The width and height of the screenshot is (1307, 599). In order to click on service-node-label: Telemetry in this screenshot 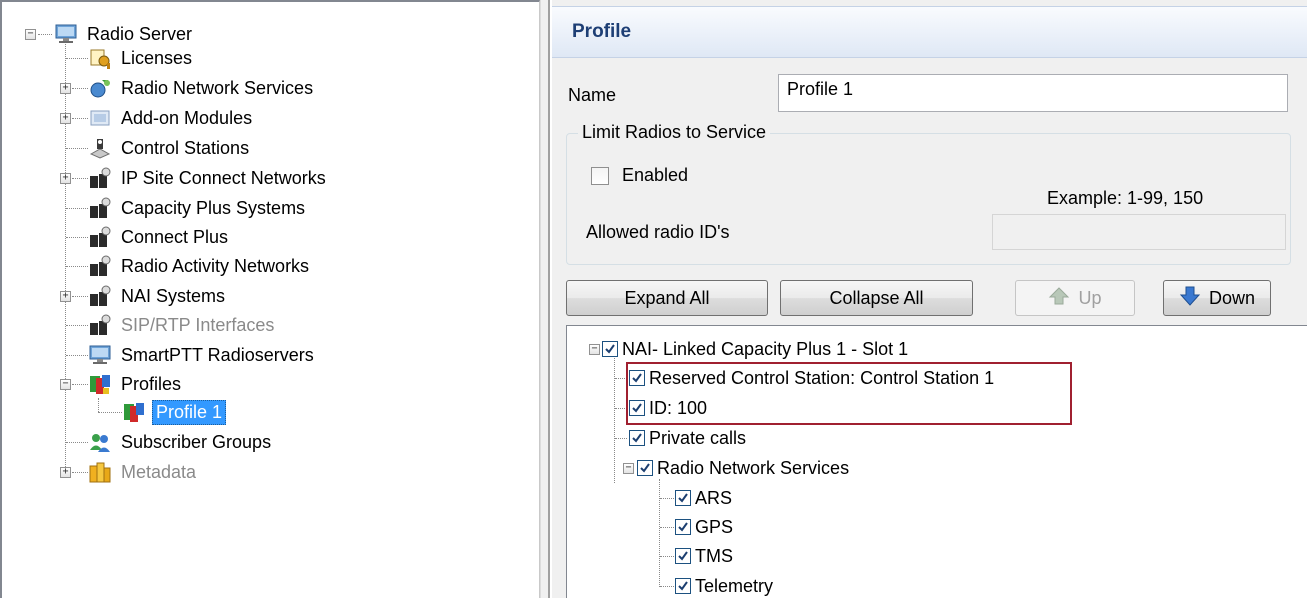, I will do `click(734, 585)`.